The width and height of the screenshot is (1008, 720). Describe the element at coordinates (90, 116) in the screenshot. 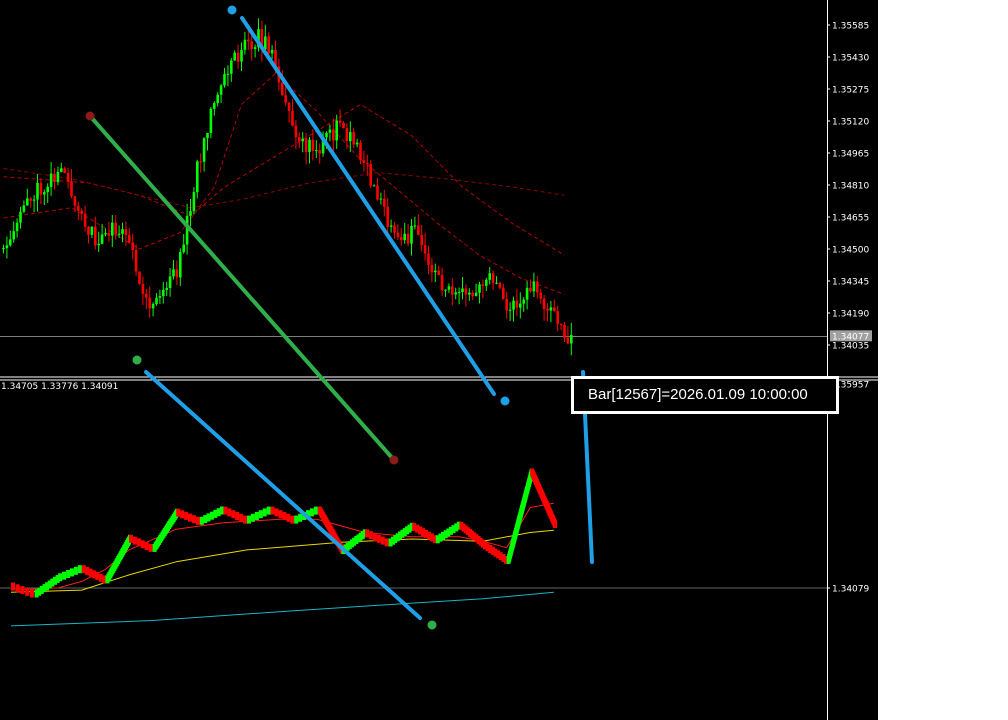

I see `trendline-green-anchor-start` at that location.